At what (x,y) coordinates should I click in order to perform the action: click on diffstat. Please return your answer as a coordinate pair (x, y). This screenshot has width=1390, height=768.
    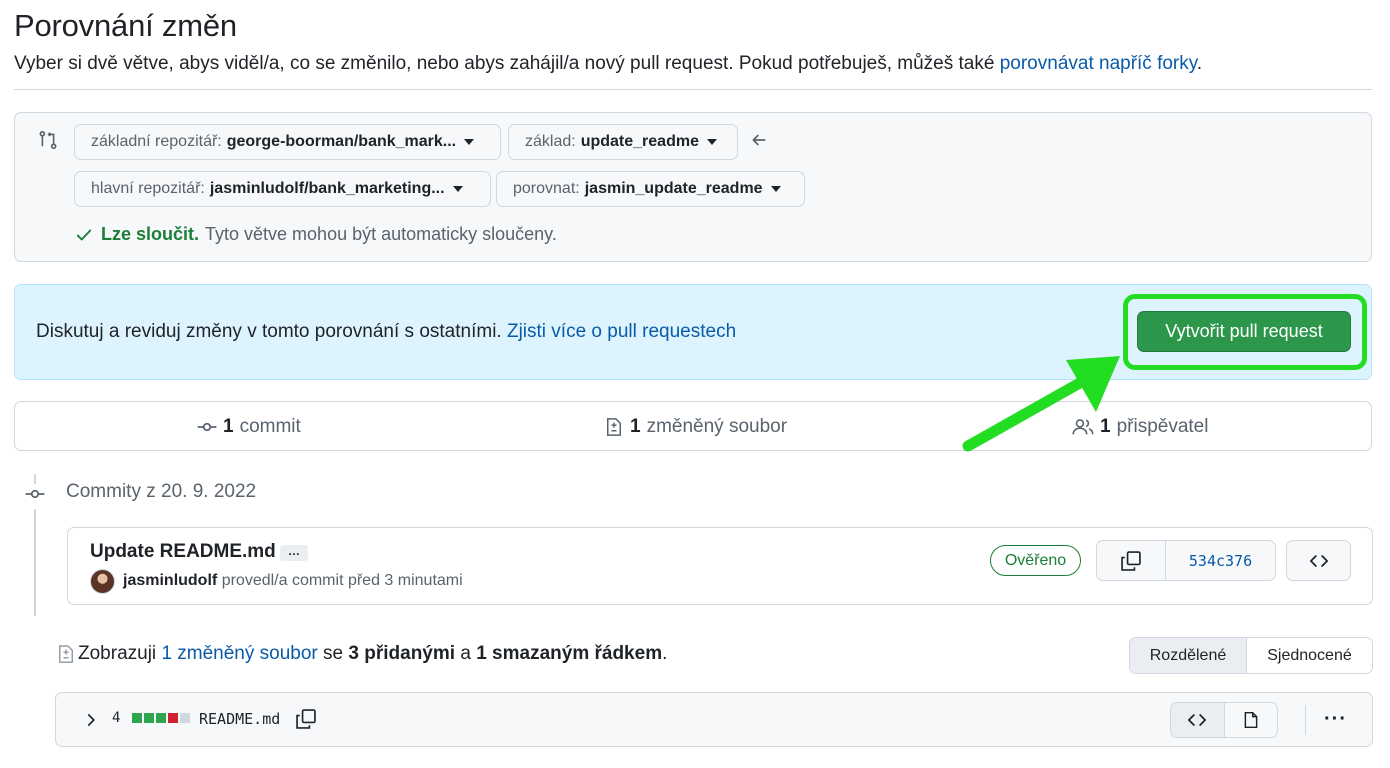
    Looking at the image, I should click on (161, 718).